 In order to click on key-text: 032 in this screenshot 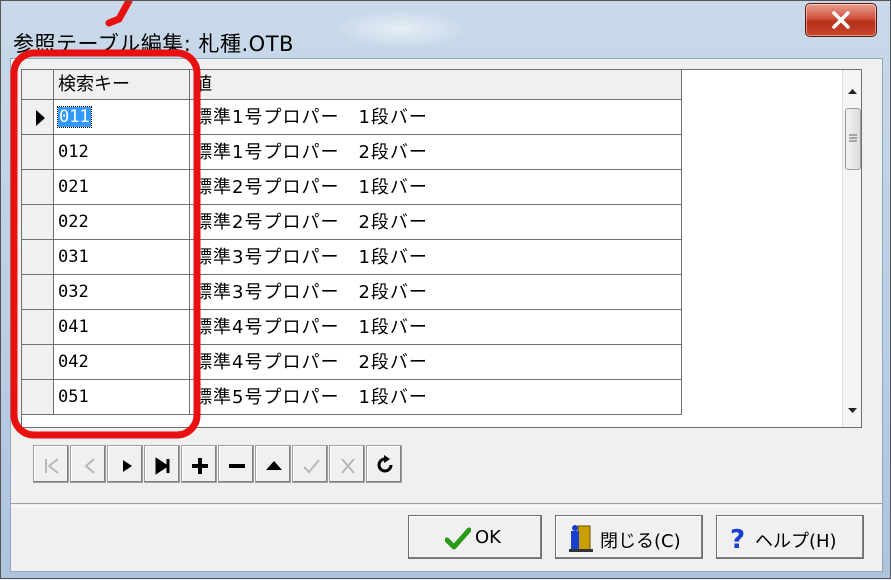, I will do `click(73, 292)`.